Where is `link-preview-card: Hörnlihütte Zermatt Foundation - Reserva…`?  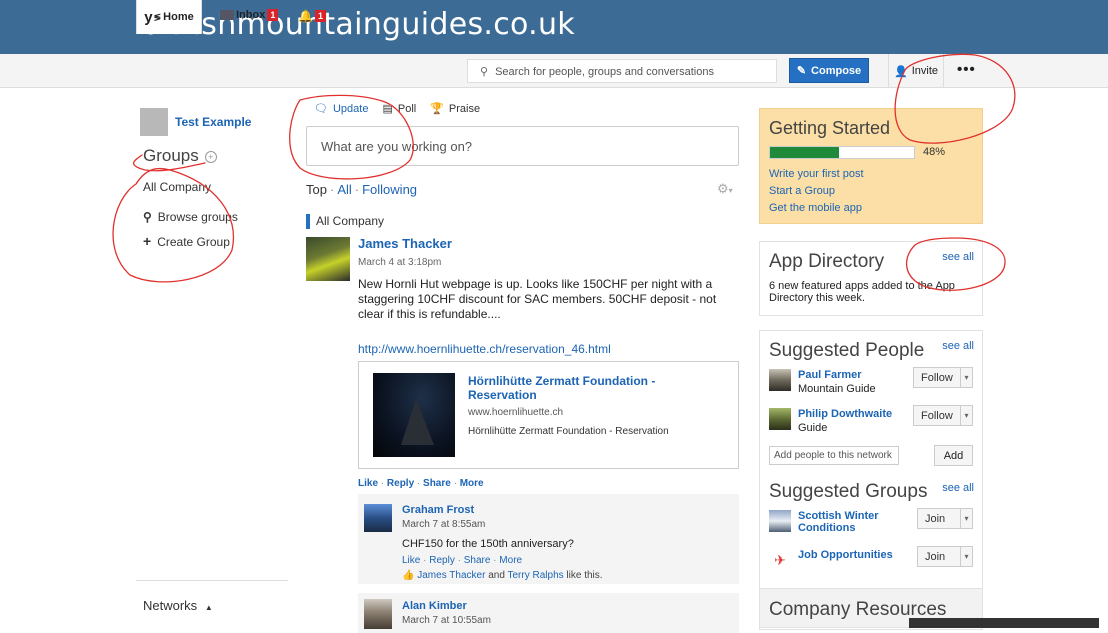
link-preview-card: Hörnlihütte Zermatt Foundation - Reserva… is located at coordinates (548, 415).